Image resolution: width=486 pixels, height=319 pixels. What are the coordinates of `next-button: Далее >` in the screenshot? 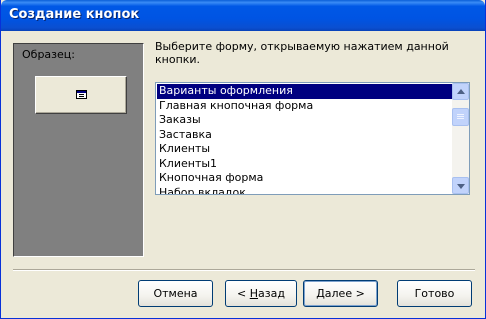 It's located at (340, 293).